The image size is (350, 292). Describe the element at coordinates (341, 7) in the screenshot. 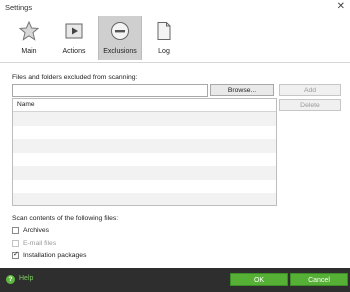

I see `close-icon: ✕` at that location.